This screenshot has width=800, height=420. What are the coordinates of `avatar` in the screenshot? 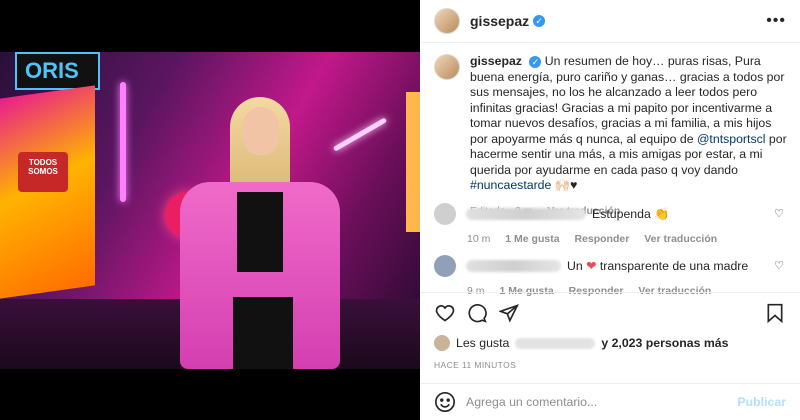 It's located at (447, 21).